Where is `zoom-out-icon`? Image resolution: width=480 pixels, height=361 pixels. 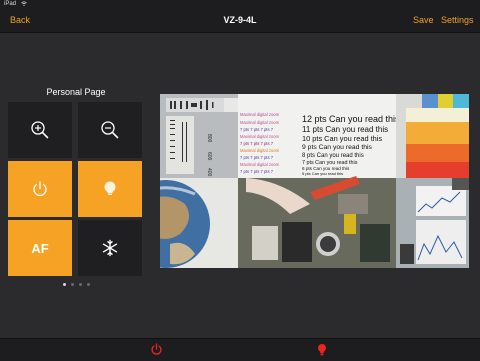 zoom-out-icon is located at coordinates (110, 130).